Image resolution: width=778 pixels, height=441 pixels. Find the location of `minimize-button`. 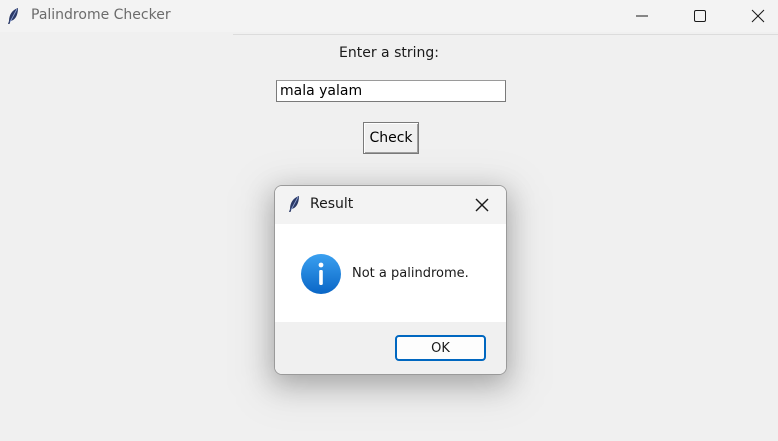

minimize-button is located at coordinates (642, 16).